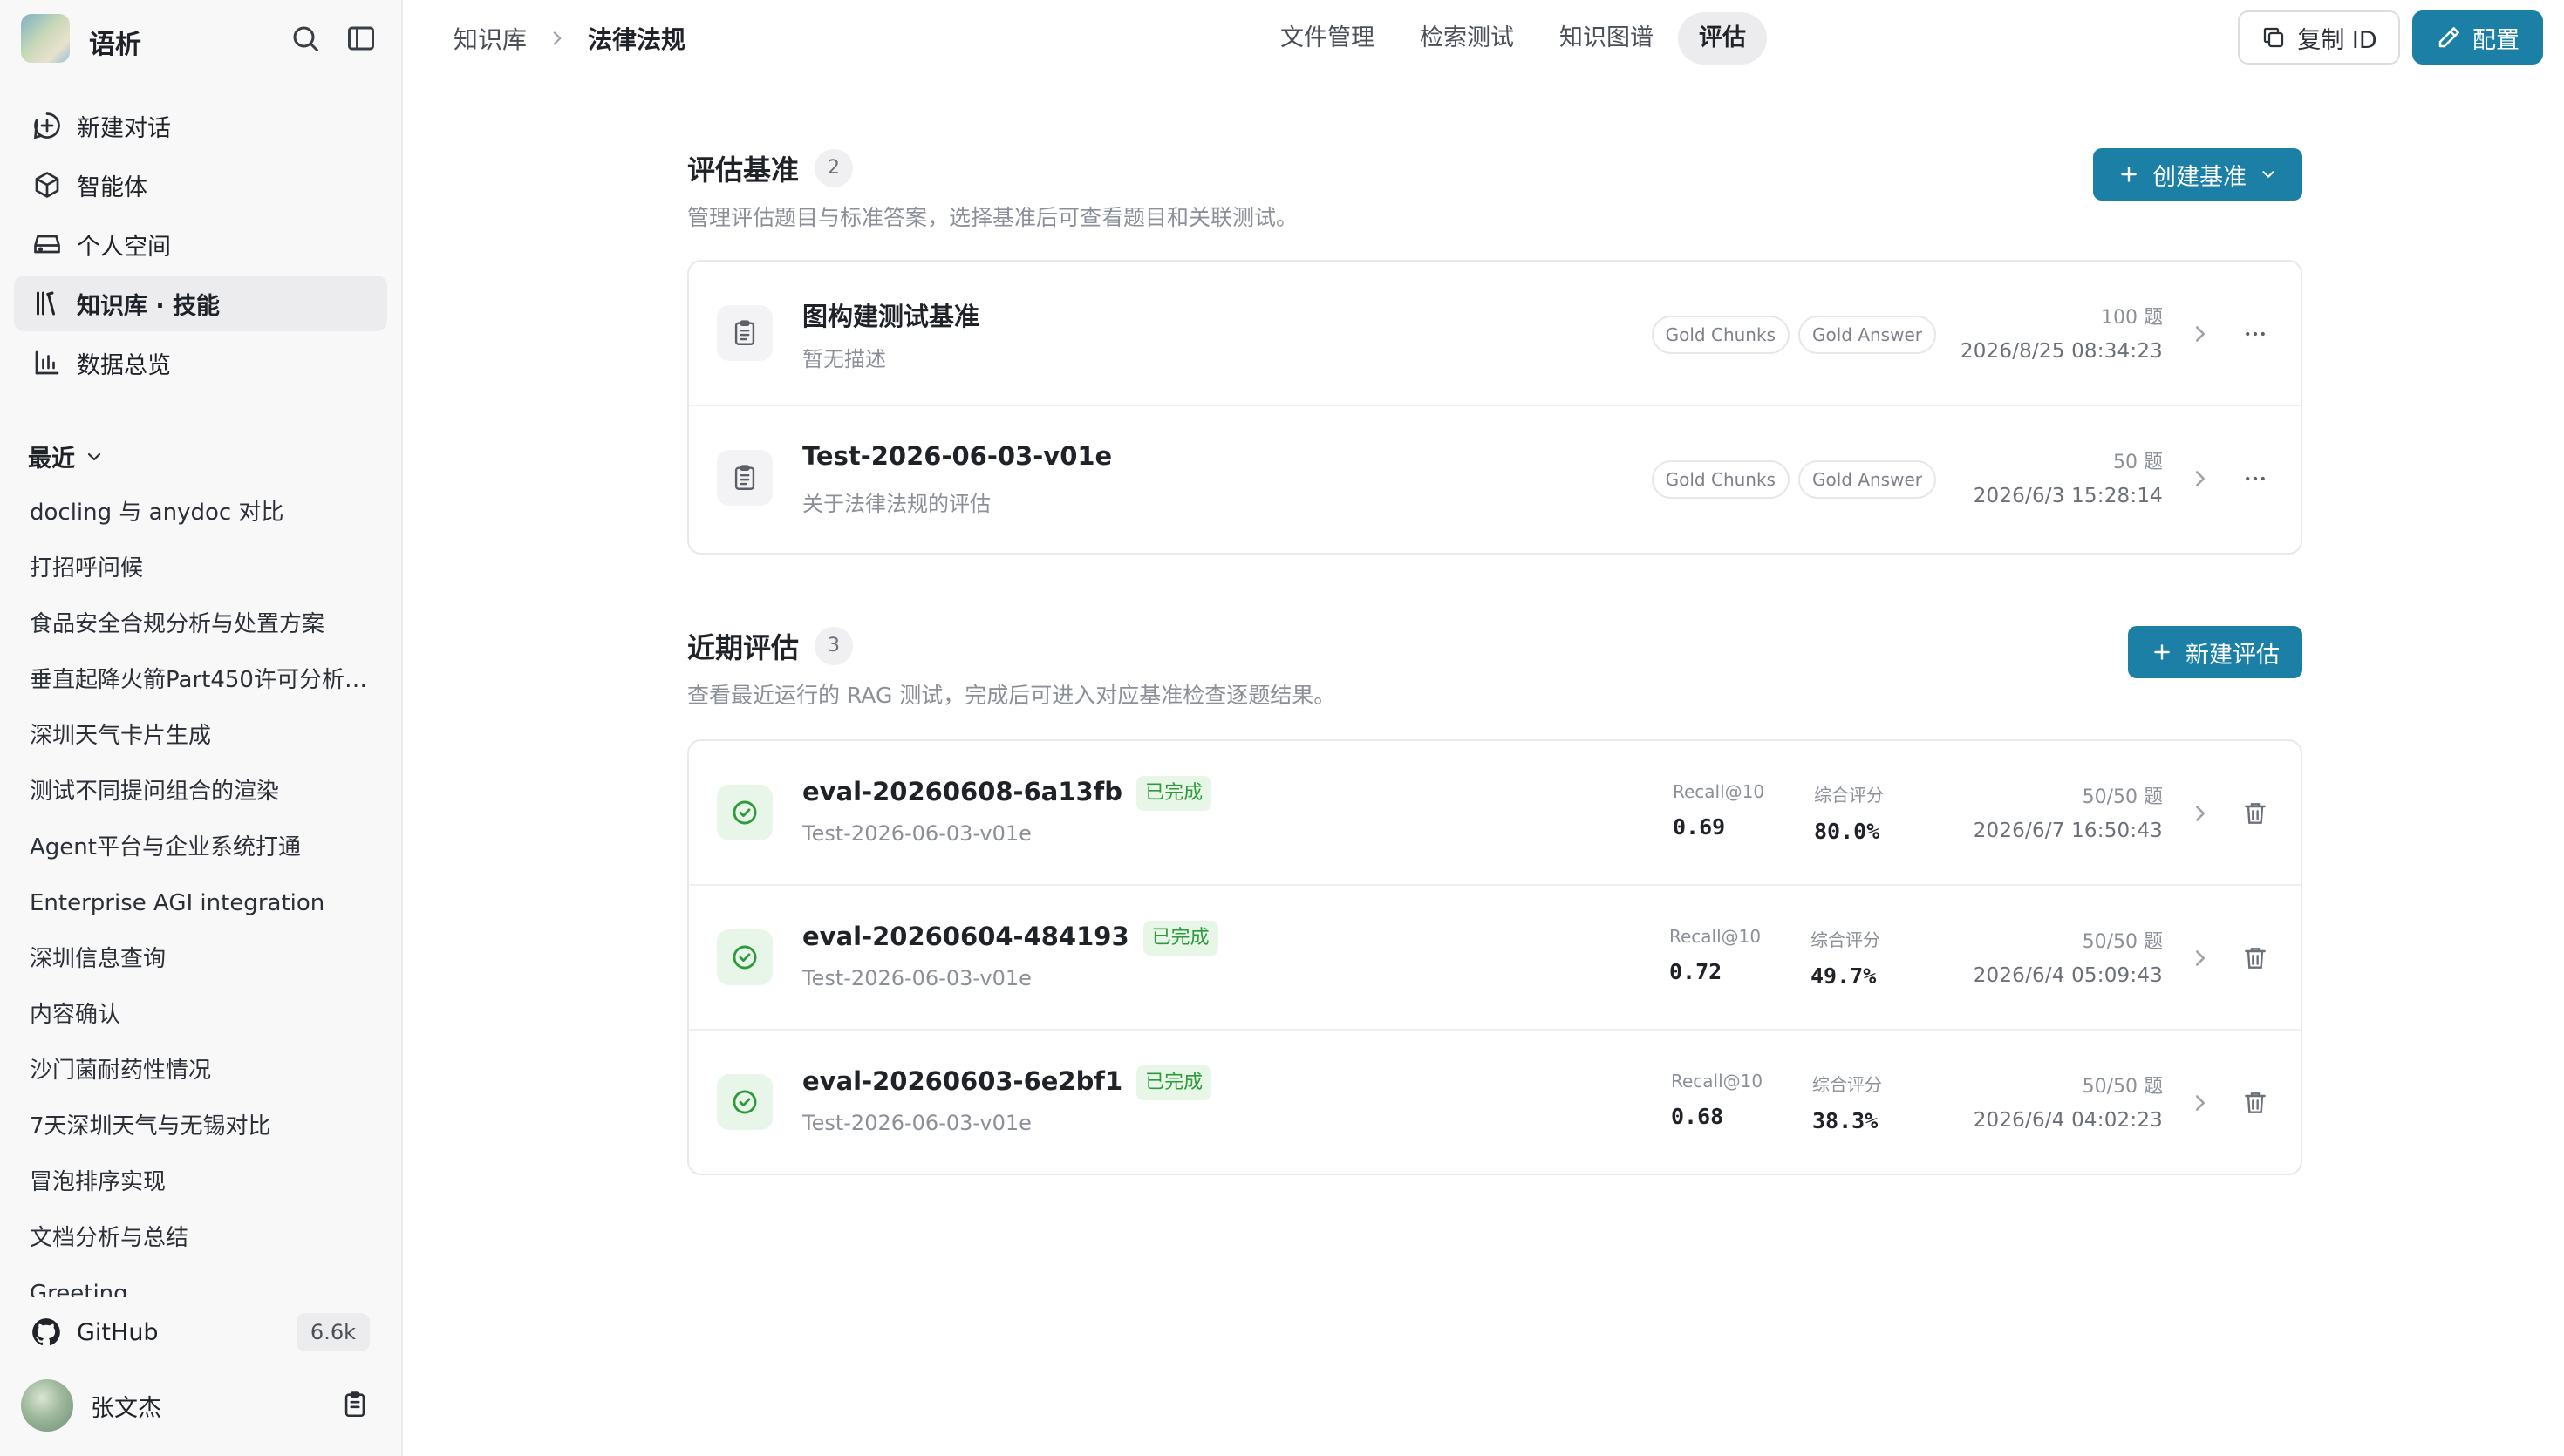 The height and width of the screenshot is (1456, 2564). What do you see at coordinates (1866, 479) in the screenshot?
I see `tag-chip: Gold Answer` at bounding box center [1866, 479].